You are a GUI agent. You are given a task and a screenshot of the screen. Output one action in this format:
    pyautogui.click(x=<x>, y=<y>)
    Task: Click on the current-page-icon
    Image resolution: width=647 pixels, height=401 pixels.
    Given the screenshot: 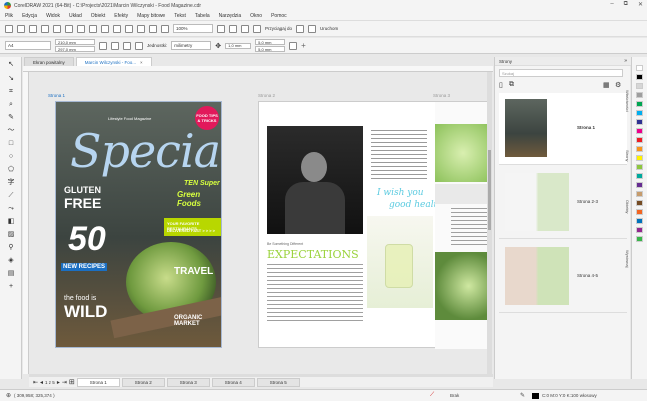 What is the action you would take?
    pyautogui.click(x=139, y=45)
    